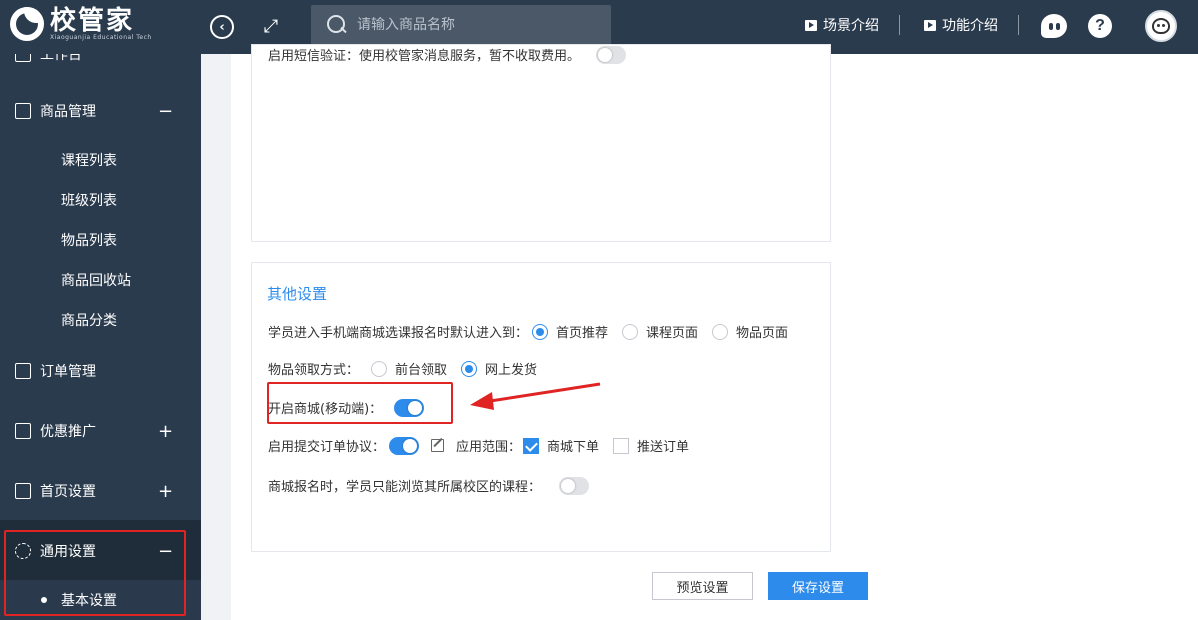 The width and height of the screenshot is (1198, 620). I want to click on sidebar-item-label: 通用设置, so click(68, 552).